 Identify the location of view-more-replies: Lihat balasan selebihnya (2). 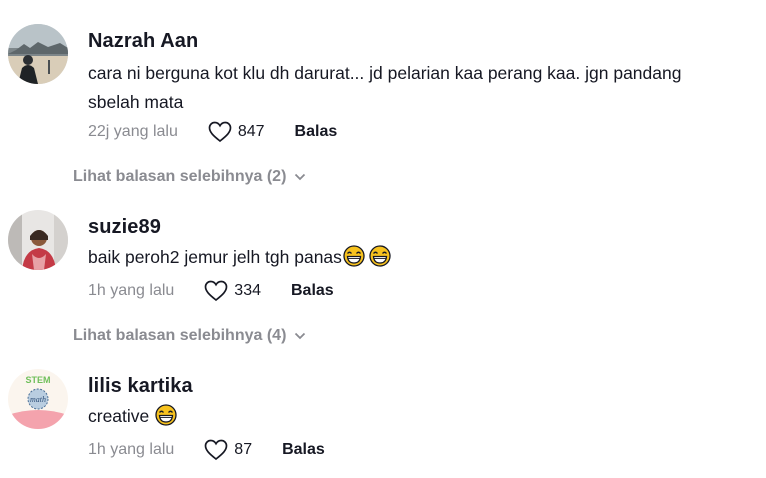
(189, 177).